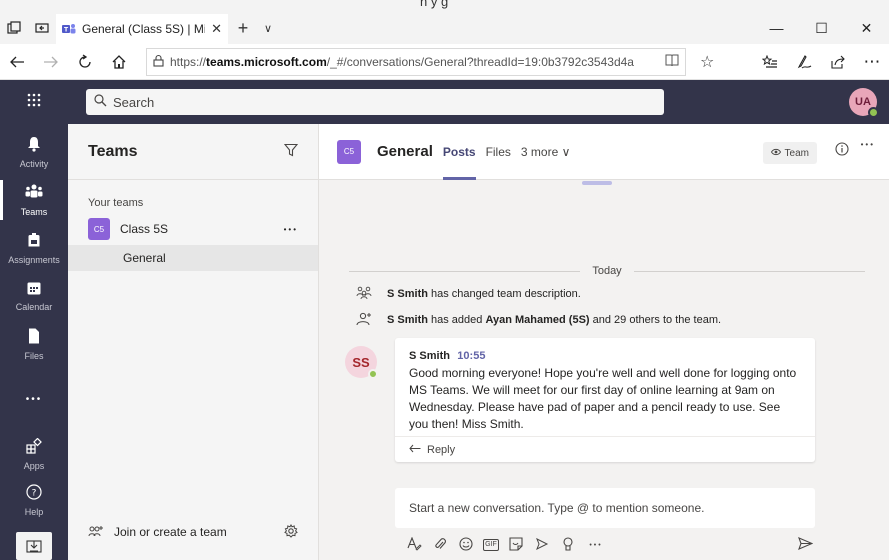 The image size is (889, 560). I want to click on team-button-label: Team, so click(796, 153).